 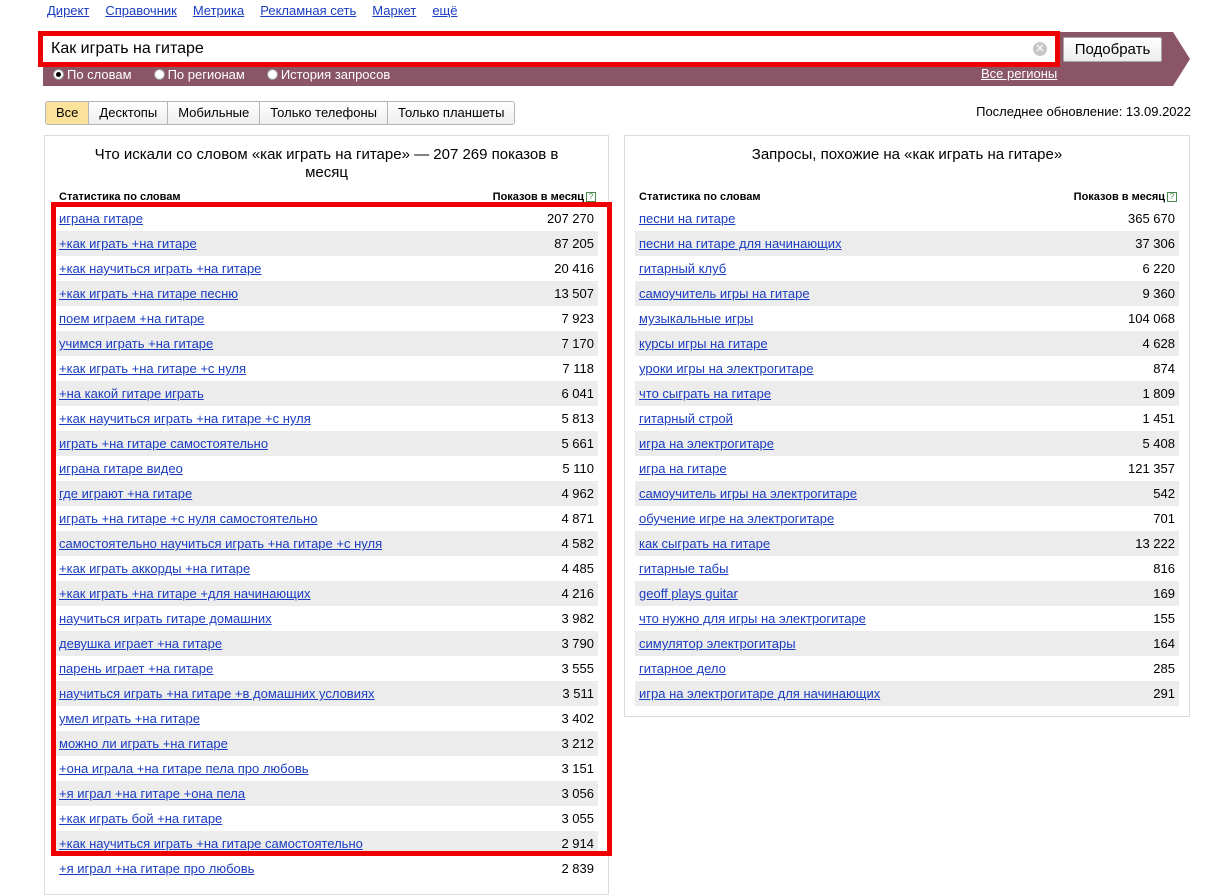 What do you see at coordinates (129, 718) in the screenshot?
I see `keyword-link: умел играть +на гитаре` at bounding box center [129, 718].